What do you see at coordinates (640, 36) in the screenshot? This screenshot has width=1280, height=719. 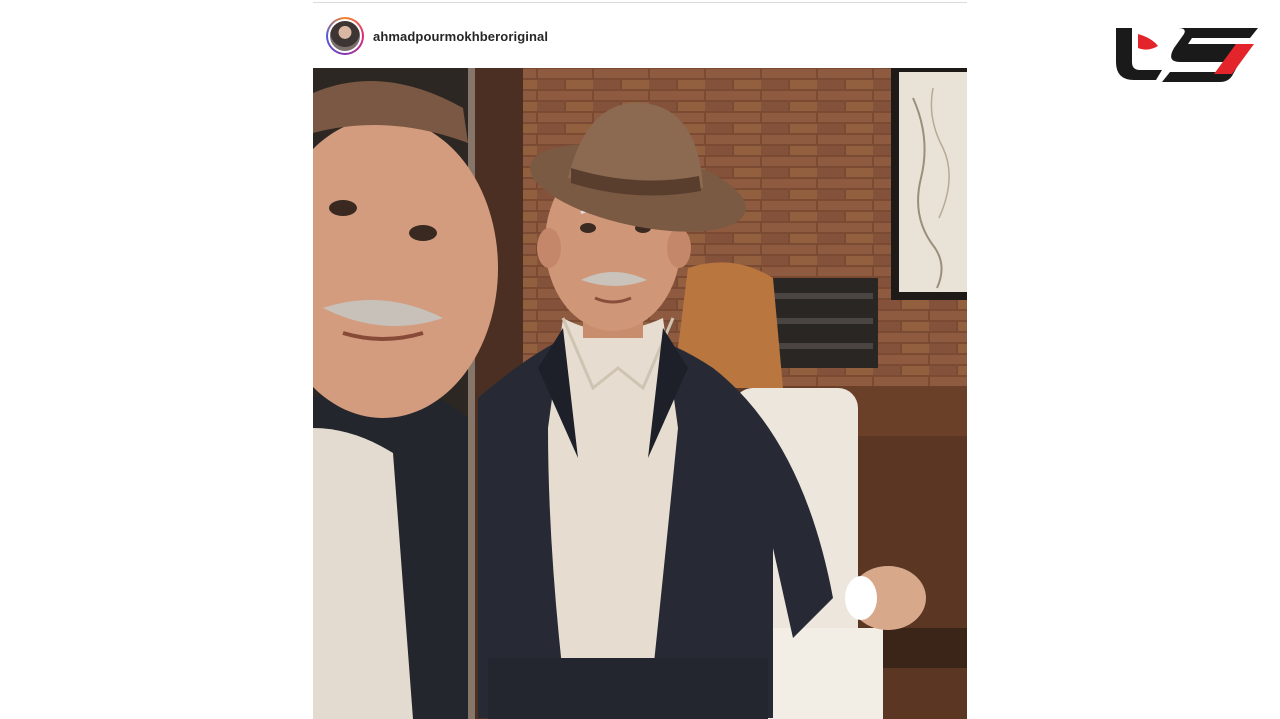 I see `post-header: ahmadpourmokhberoriginal` at bounding box center [640, 36].